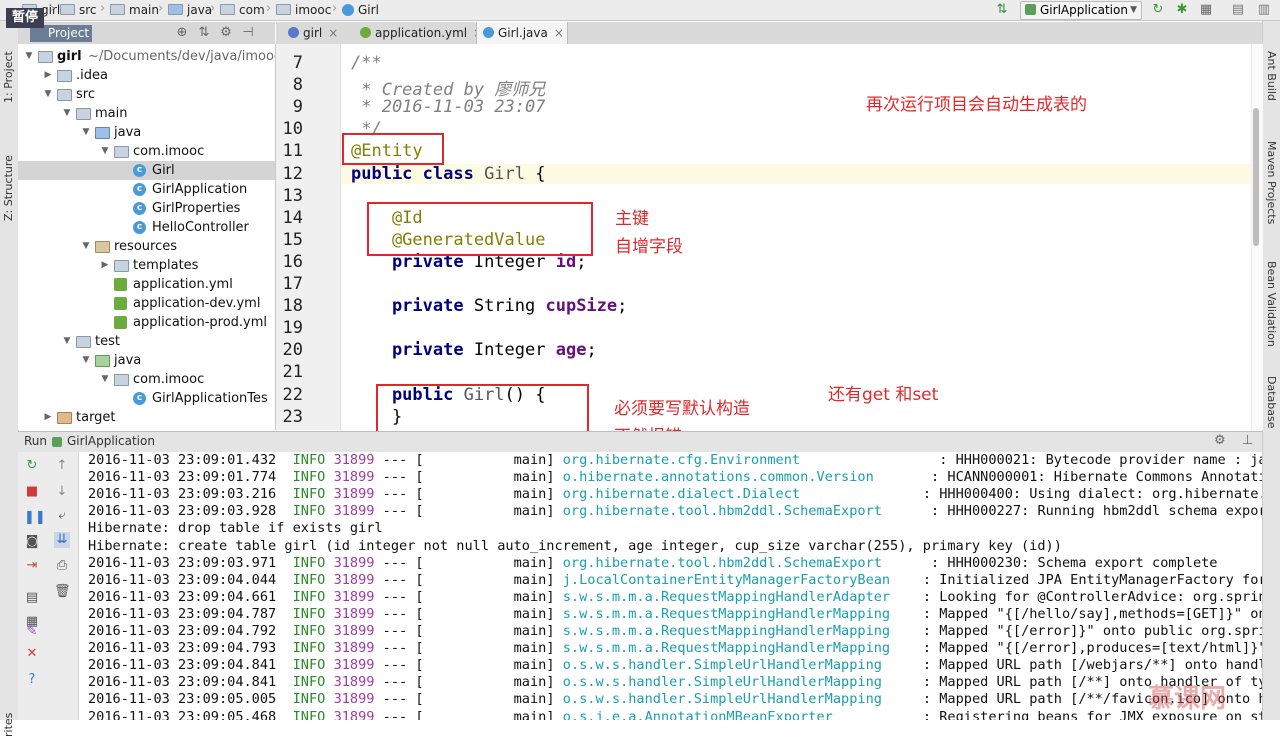 This screenshot has width=1280, height=737. Describe the element at coordinates (32, 598) in the screenshot. I see `layout-icon: ▤` at that location.